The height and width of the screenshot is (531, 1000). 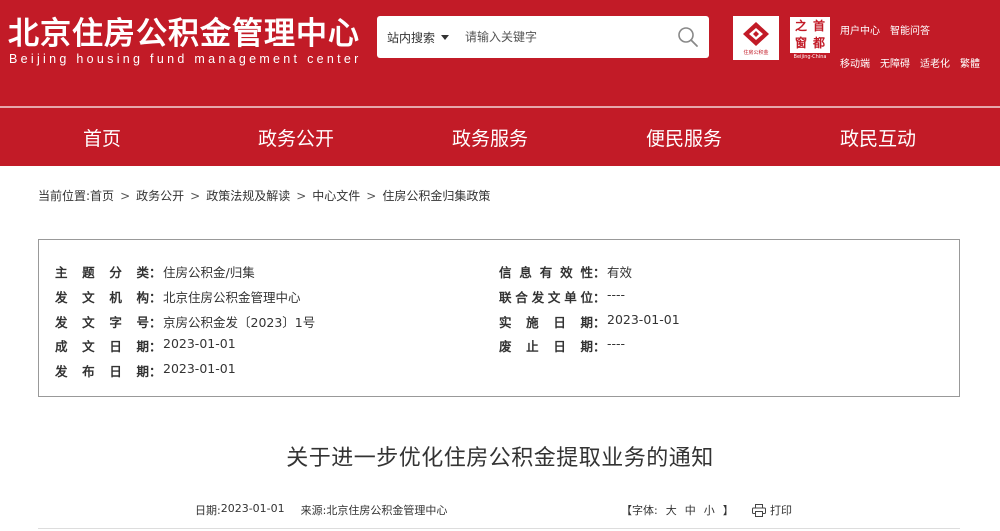 What do you see at coordinates (709, 510) in the screenshot?
I see `font-small-button: 小` at bounding box center [709, 510].